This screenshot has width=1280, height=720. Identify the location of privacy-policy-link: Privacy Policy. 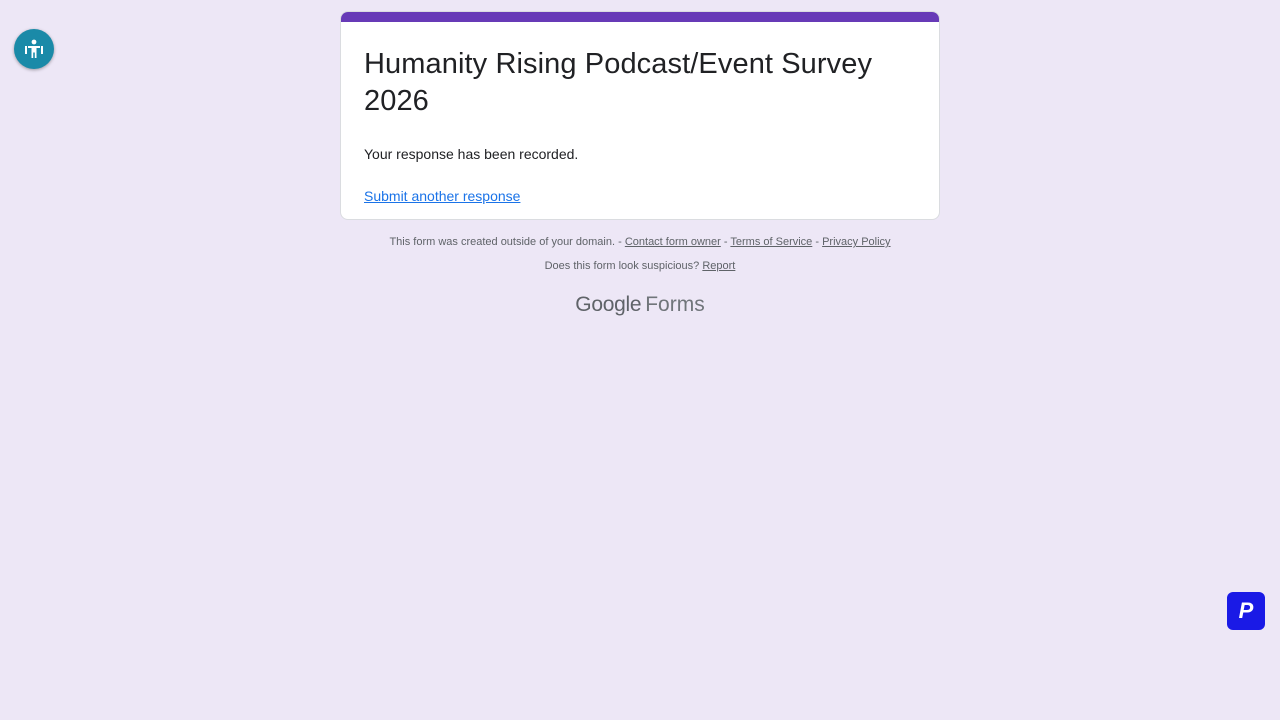
(856, 242).